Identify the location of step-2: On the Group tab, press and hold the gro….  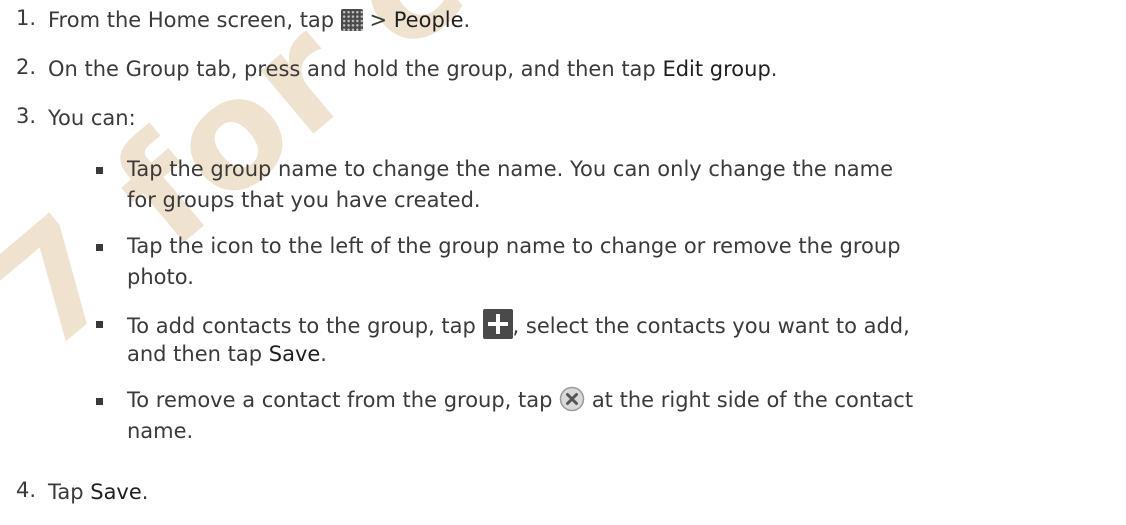
(412, 69).